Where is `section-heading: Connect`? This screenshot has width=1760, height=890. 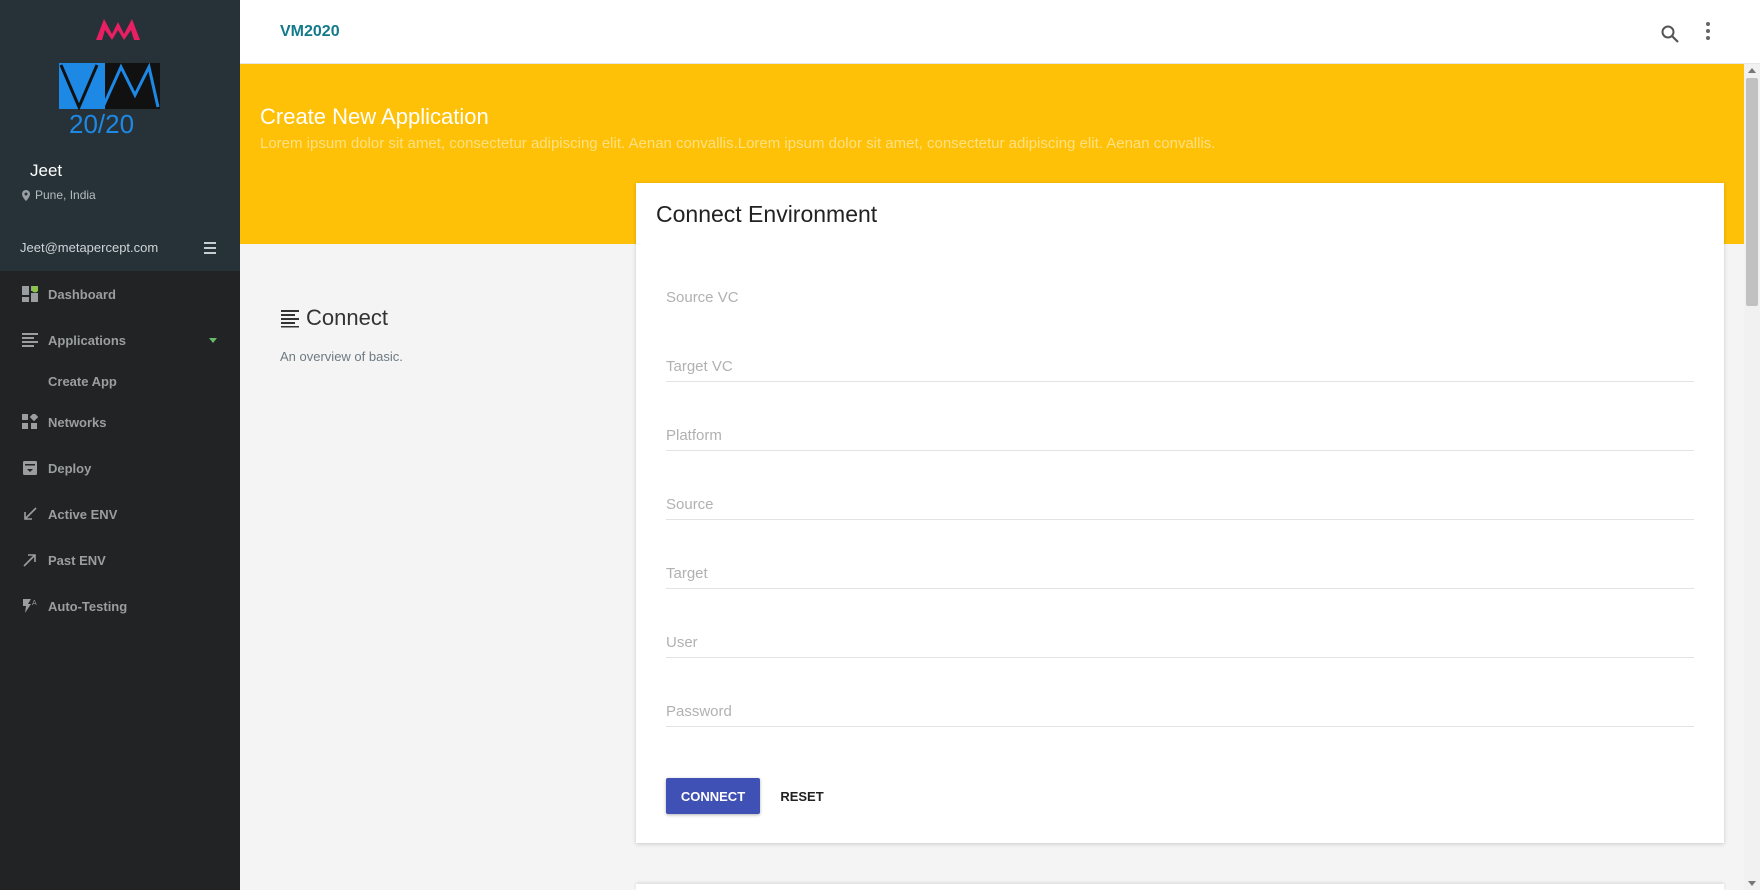 section-heading: Connect is located at coordinates (334, 318).